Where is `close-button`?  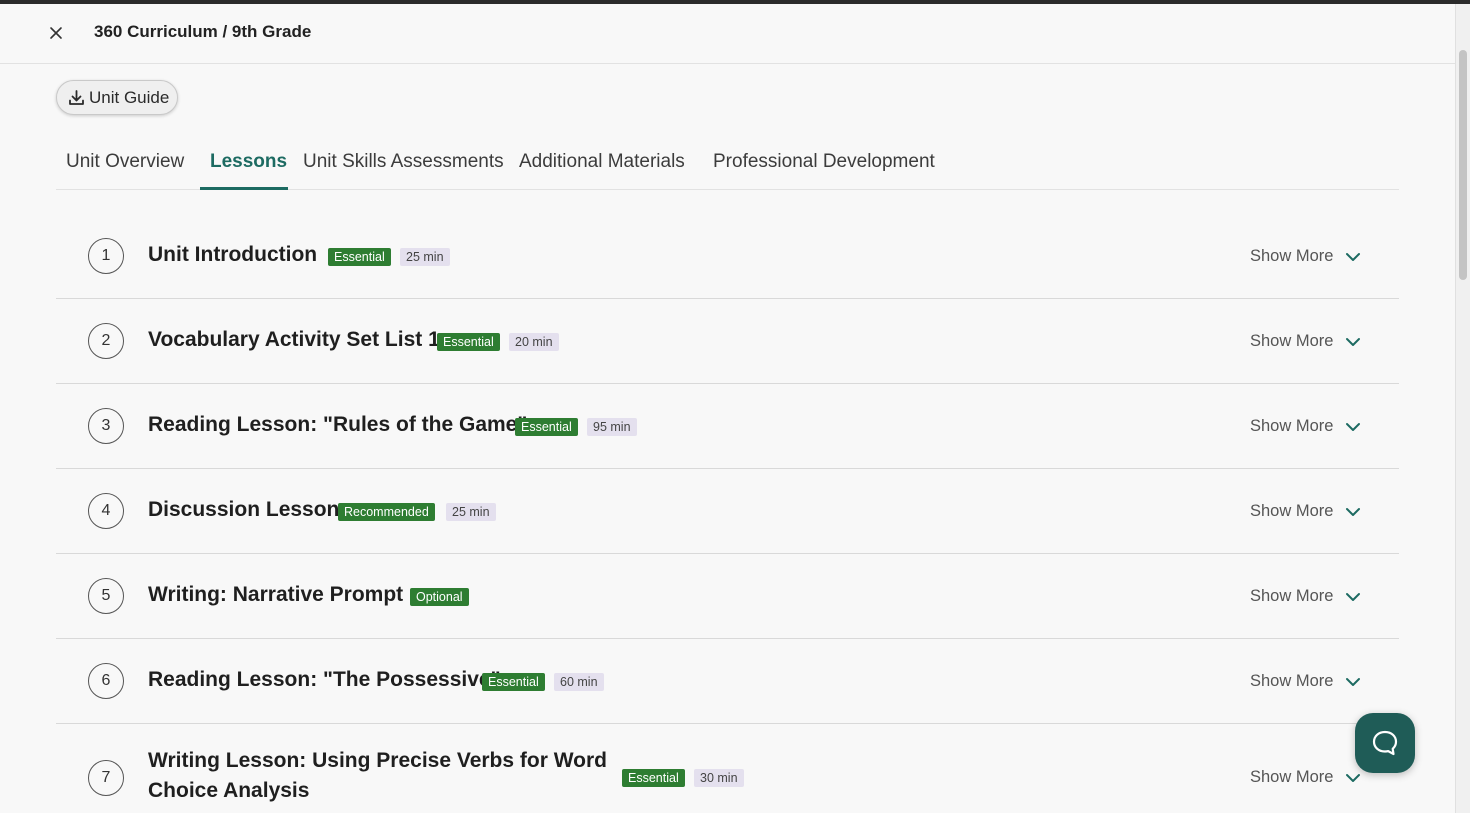
close-button is located at coordinates (56, 33).